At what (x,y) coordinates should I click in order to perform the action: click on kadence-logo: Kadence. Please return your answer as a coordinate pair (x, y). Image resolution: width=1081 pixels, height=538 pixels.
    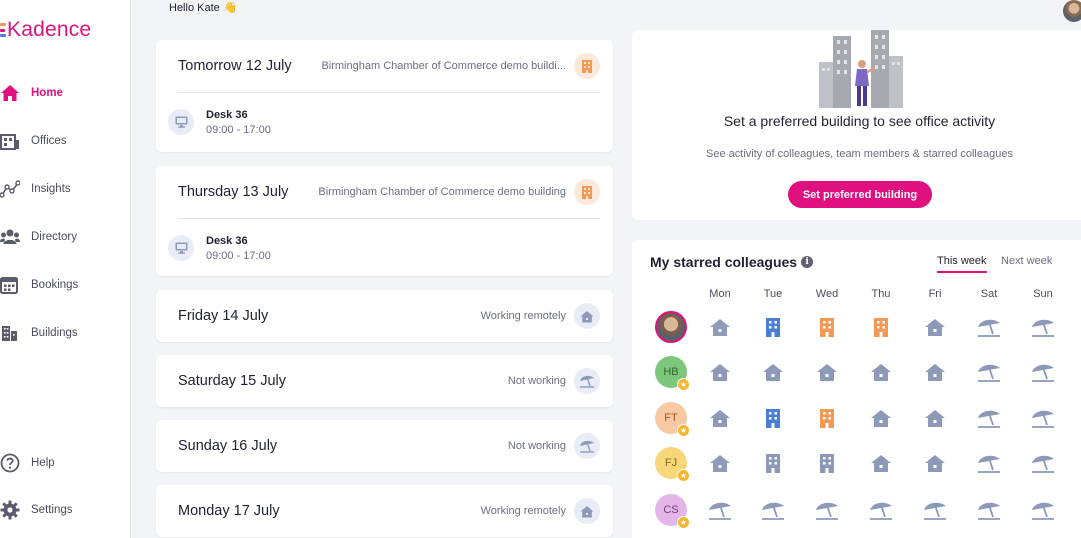
    Looking at the image, I should click on (45, 30).